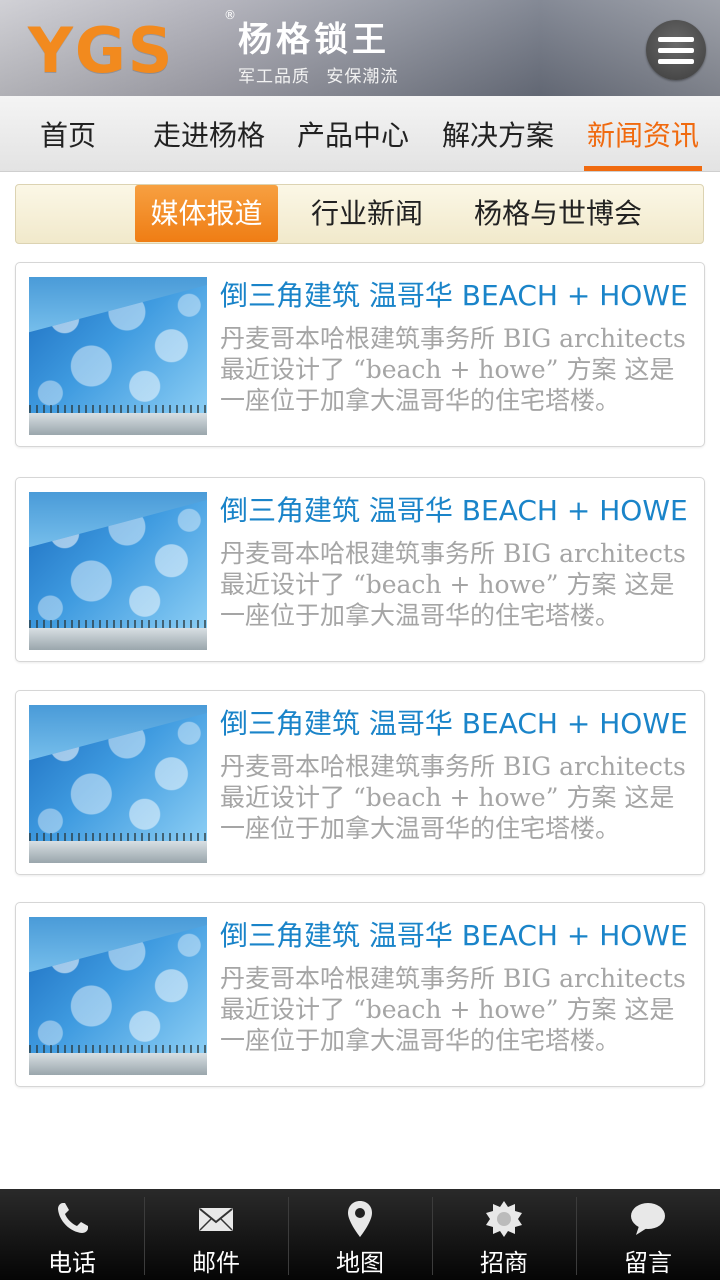 The width and height of the screenshot is (720, 1280). I want to click on nav-item-about: 走进杨格, so click(209, 134).